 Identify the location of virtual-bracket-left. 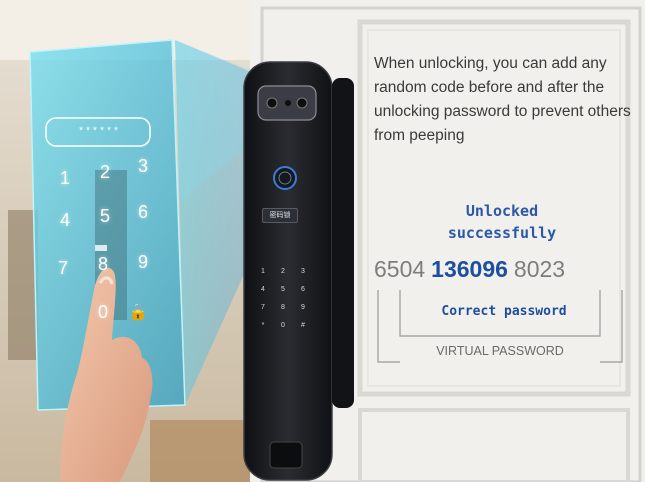
(388, 326).